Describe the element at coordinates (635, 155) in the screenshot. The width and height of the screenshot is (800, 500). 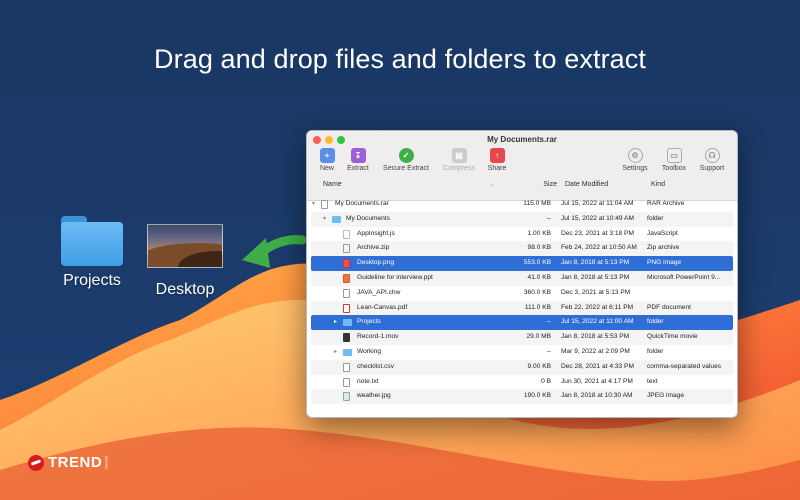
I see `gear-icon: ⚙` at that location.